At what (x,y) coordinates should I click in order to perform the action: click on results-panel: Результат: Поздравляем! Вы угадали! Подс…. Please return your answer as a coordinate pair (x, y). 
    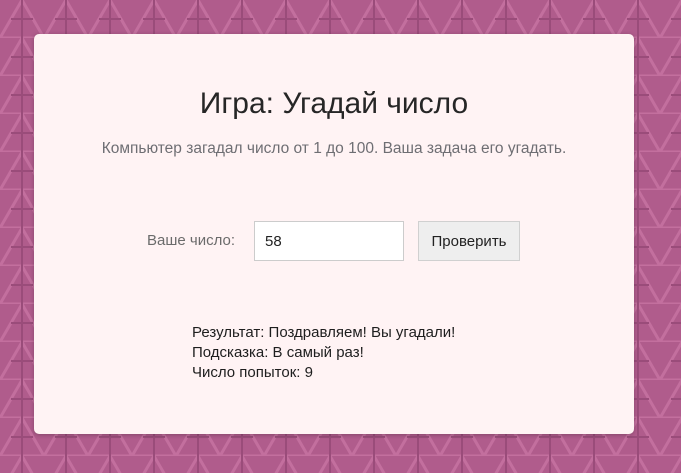
    Looking at the image, I should click on (323, 353).